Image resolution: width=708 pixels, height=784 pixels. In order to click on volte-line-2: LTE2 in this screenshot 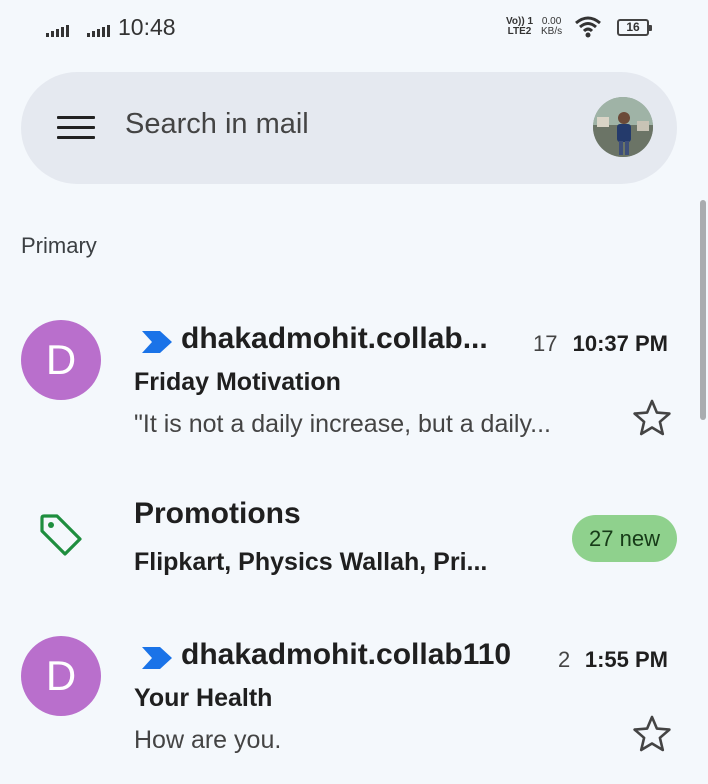, I will do `click(519, 31)`.